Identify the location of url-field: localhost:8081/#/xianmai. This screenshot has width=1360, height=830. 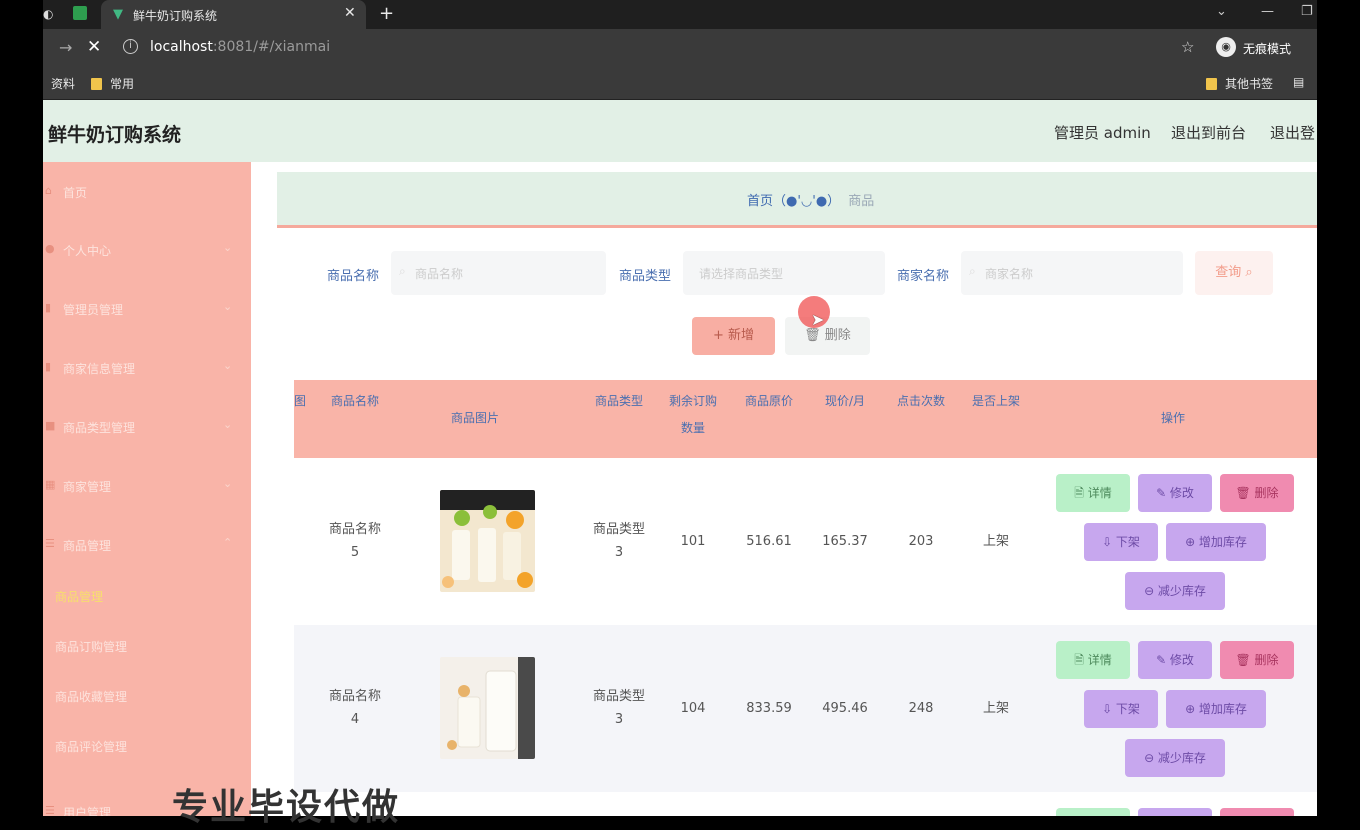
(240, 47).